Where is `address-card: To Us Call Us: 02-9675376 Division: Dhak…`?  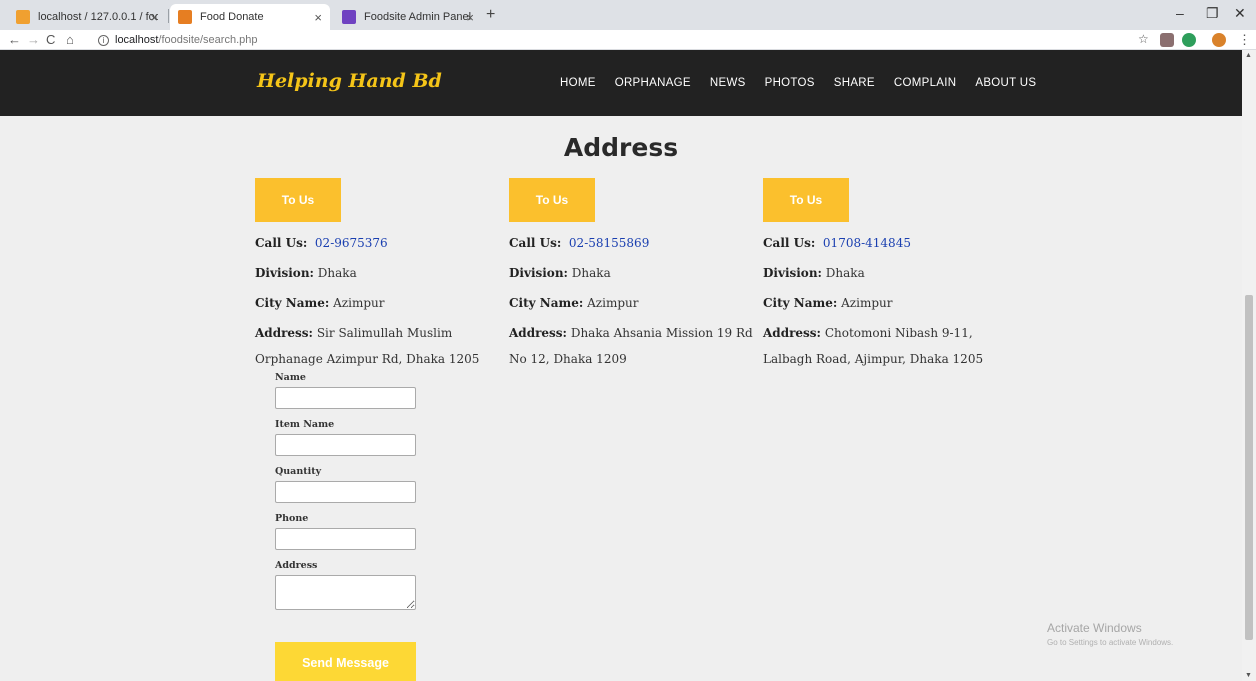
address-card: To Us Call Us: 02-9675376 Division: Dhak… is located at coordinates (377, 275).